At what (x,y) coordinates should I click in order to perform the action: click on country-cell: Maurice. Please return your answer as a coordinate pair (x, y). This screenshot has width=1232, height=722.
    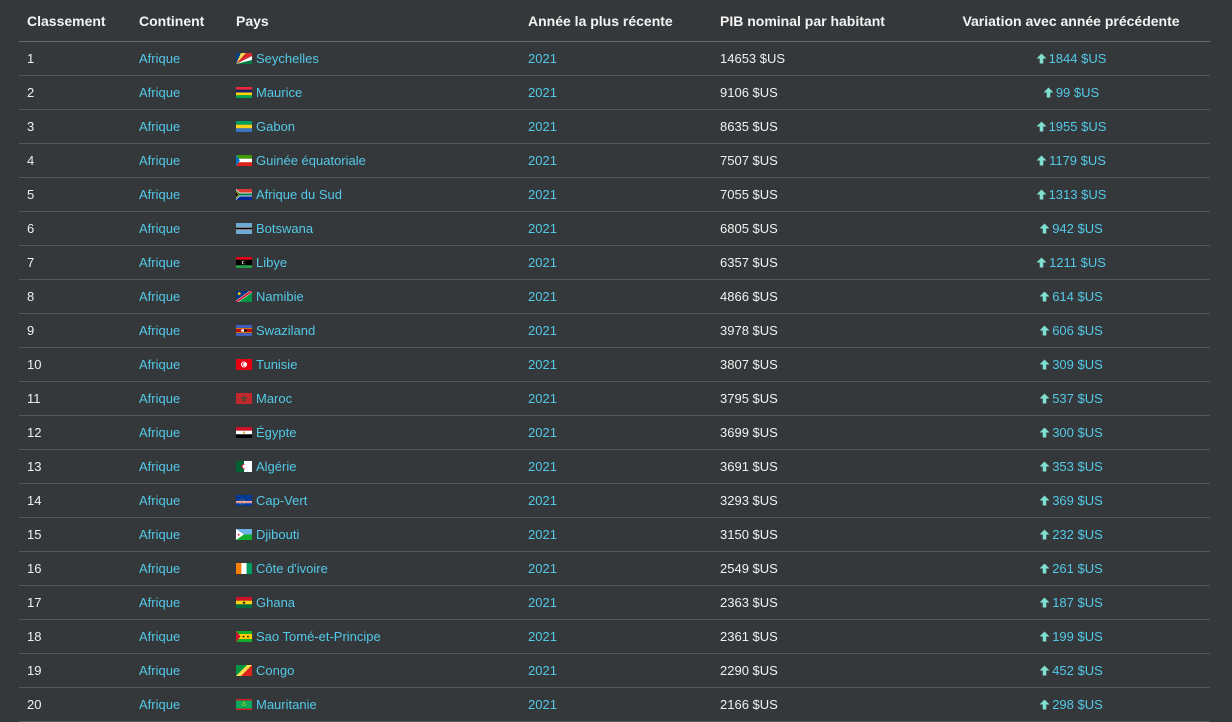
    Looking at the image, I should click on (374, 92).